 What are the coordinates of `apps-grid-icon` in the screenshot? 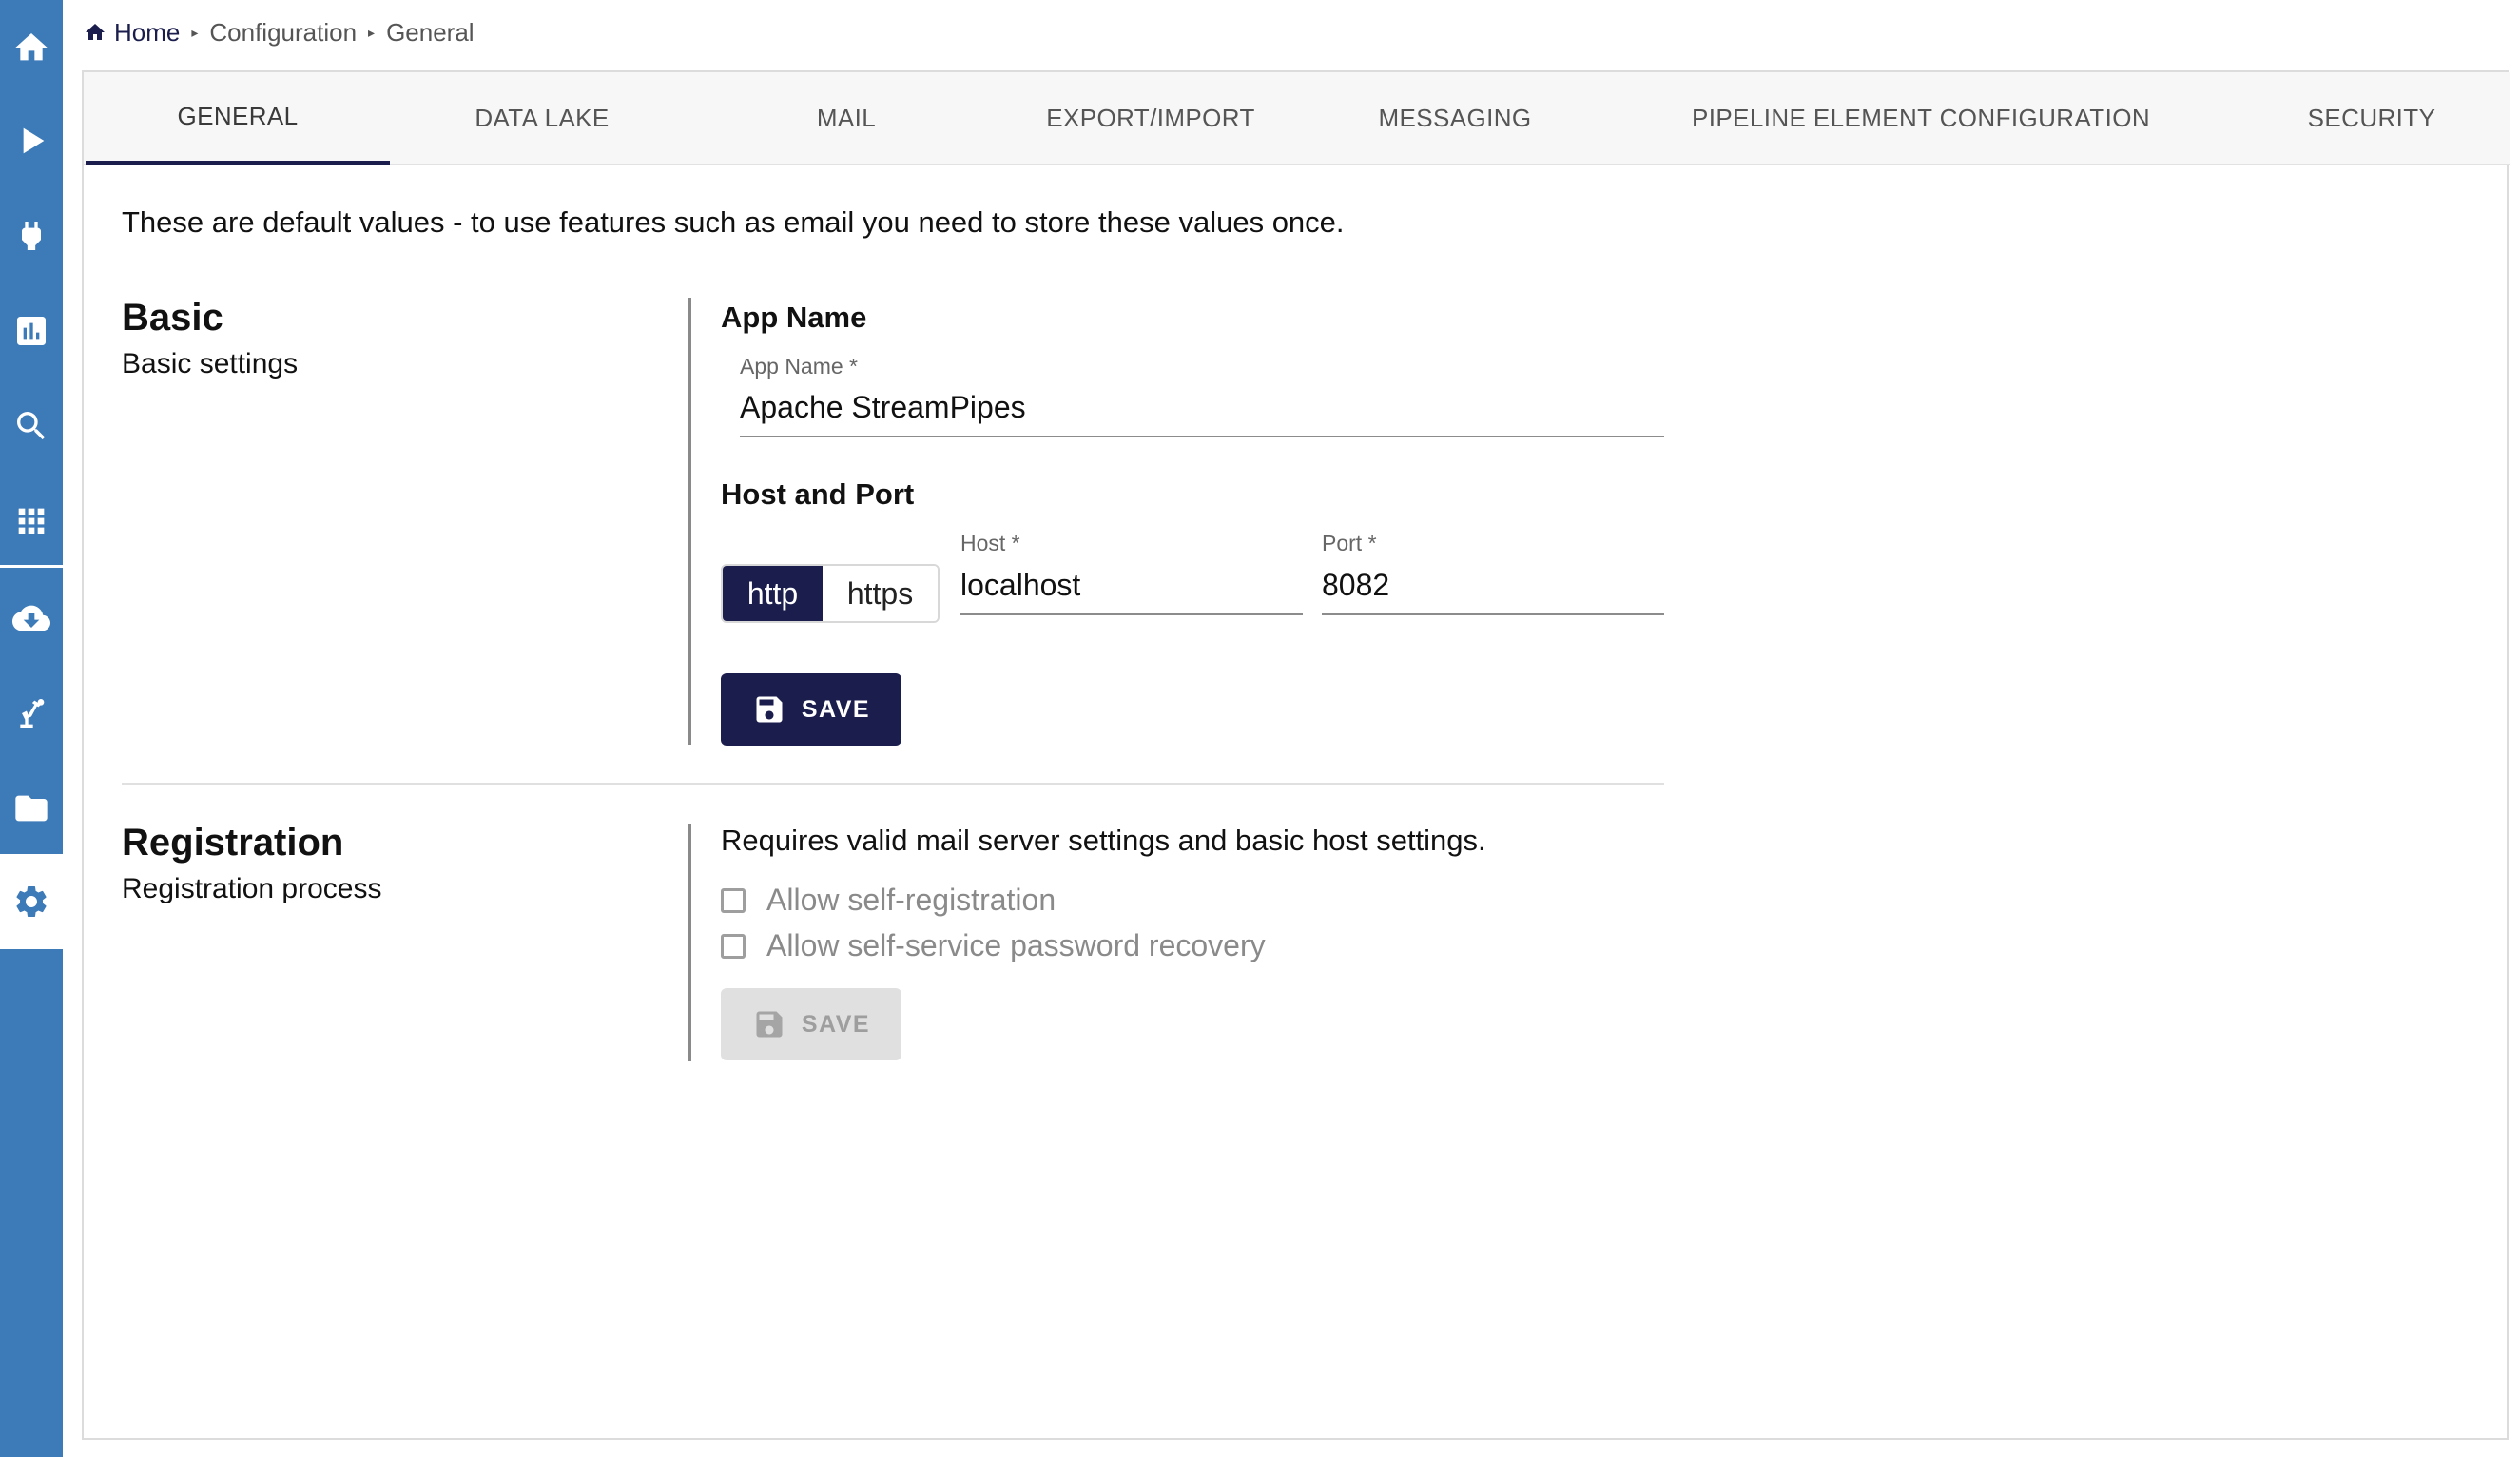 It's located at (31, 521).